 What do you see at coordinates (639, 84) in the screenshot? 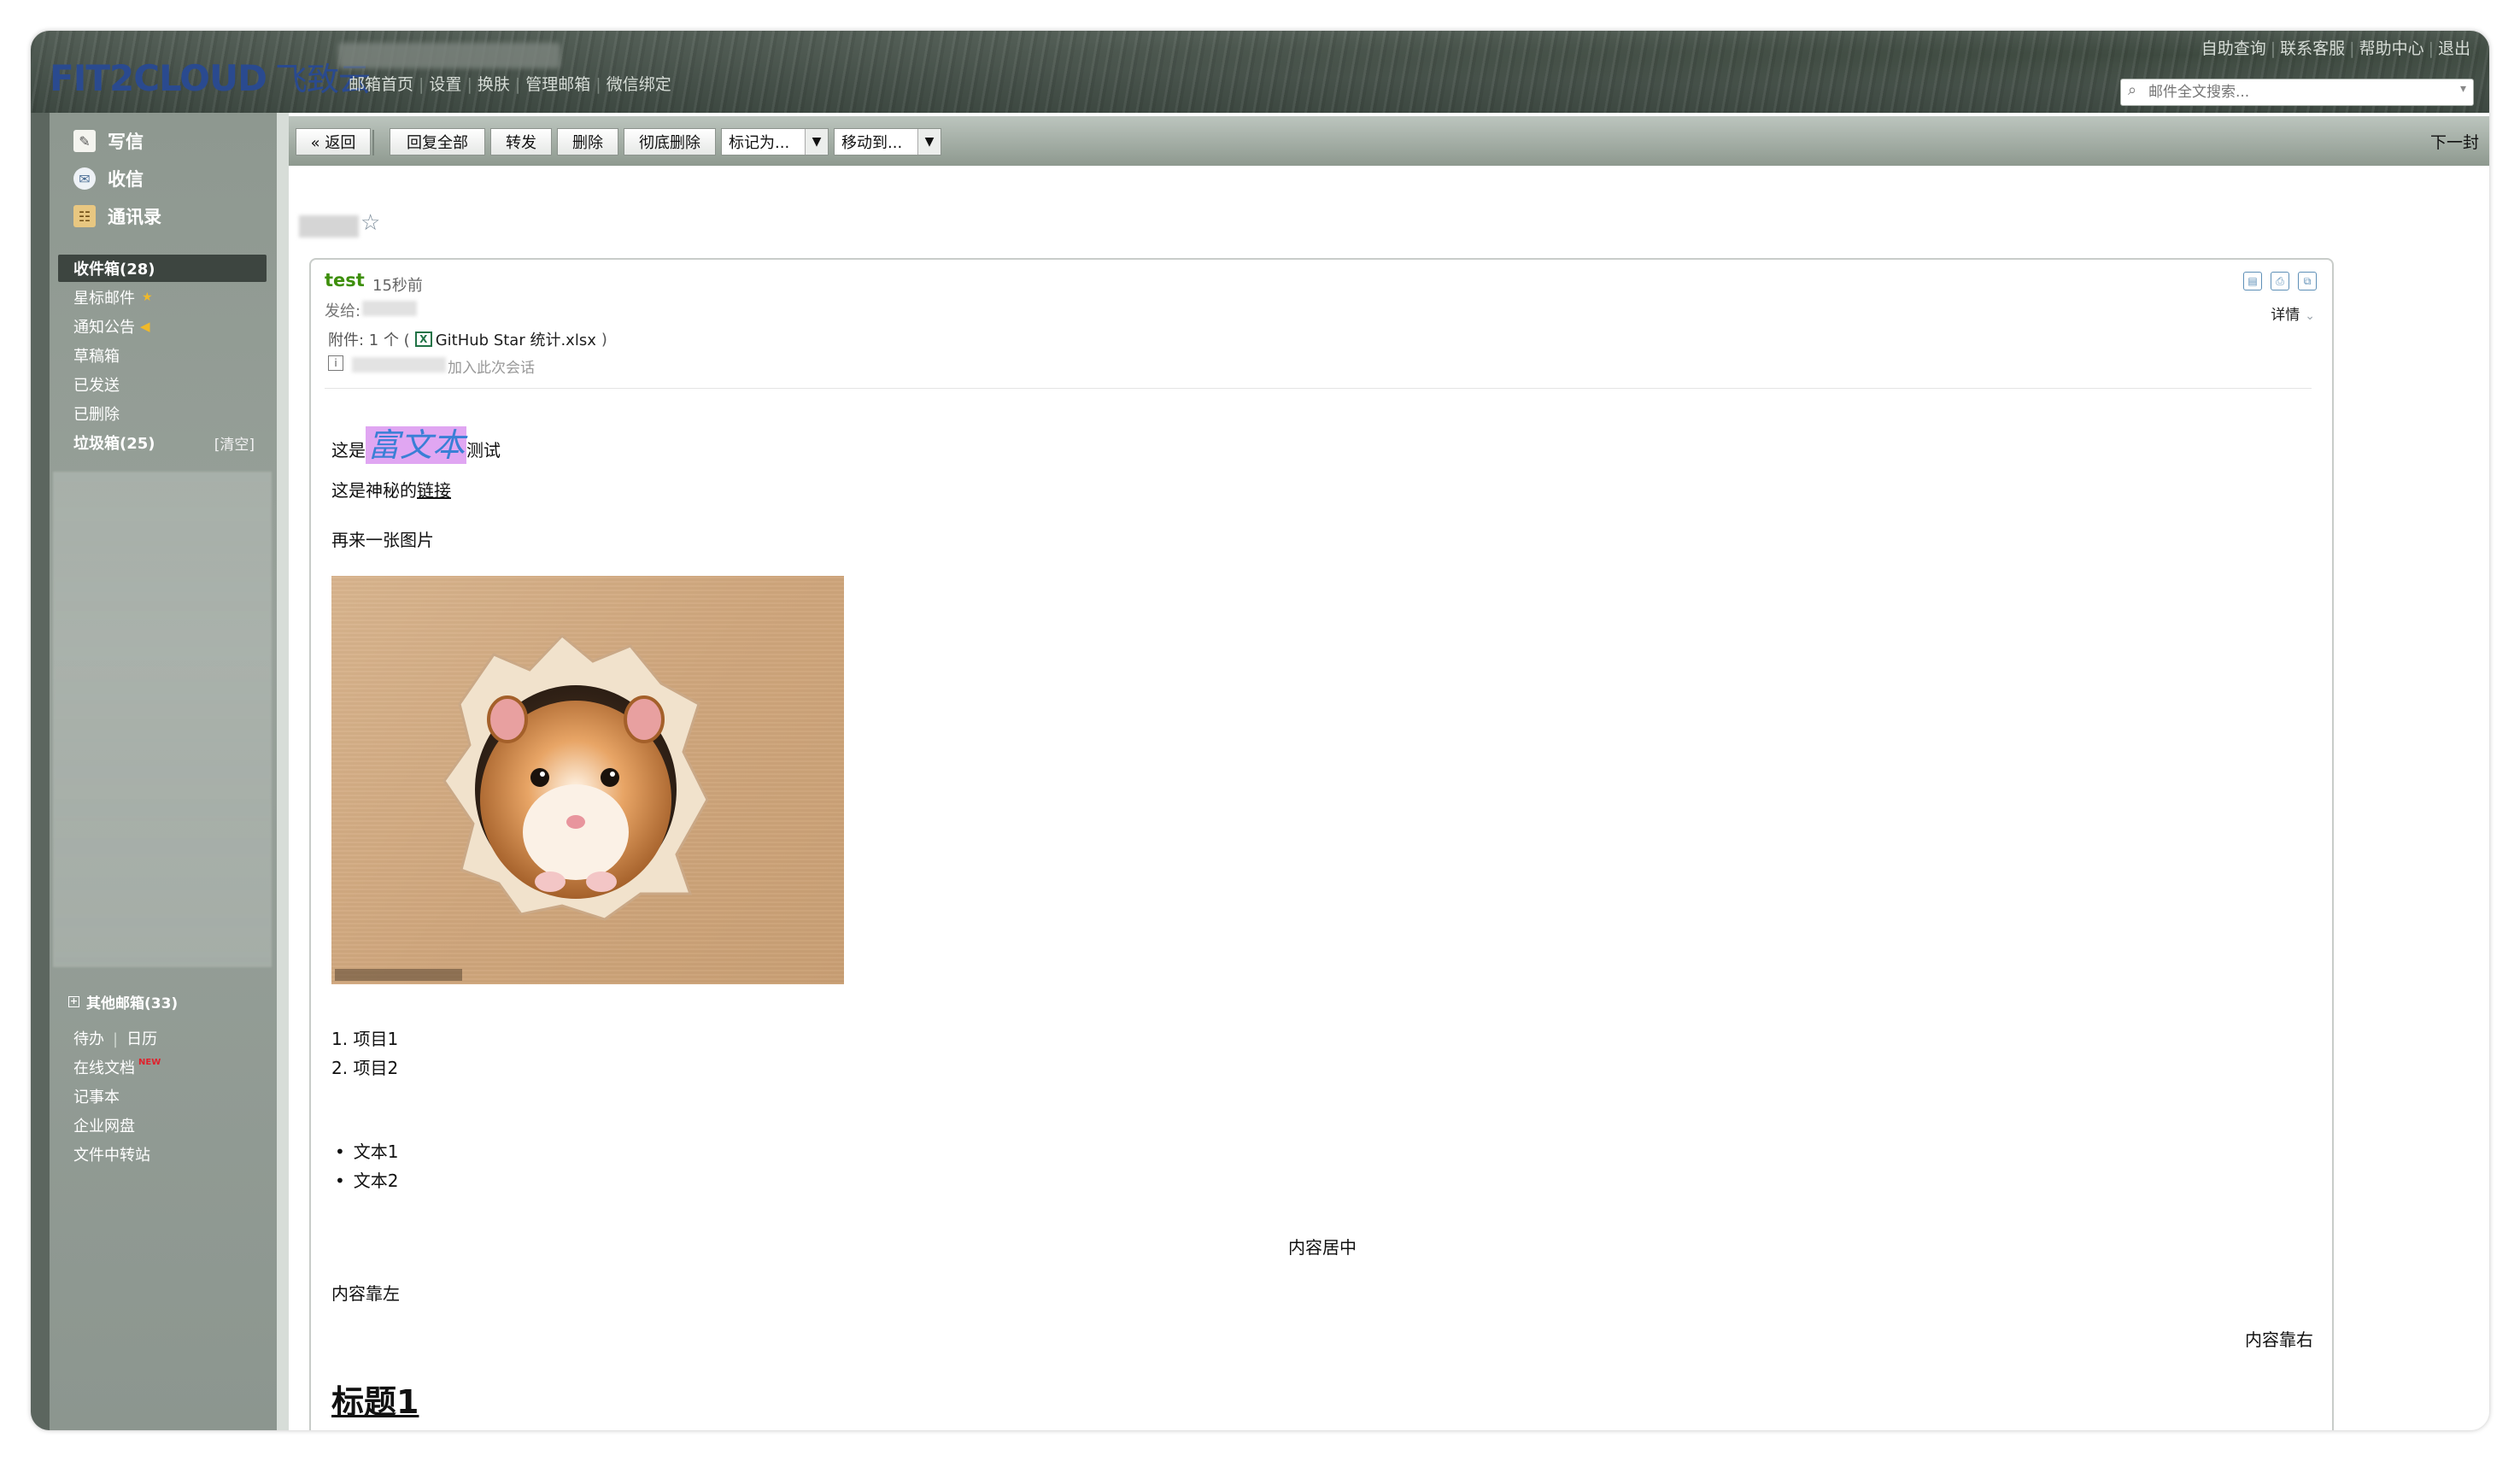
I see `nav-wechat: 微信绑定` at bounding box center [639, 84].